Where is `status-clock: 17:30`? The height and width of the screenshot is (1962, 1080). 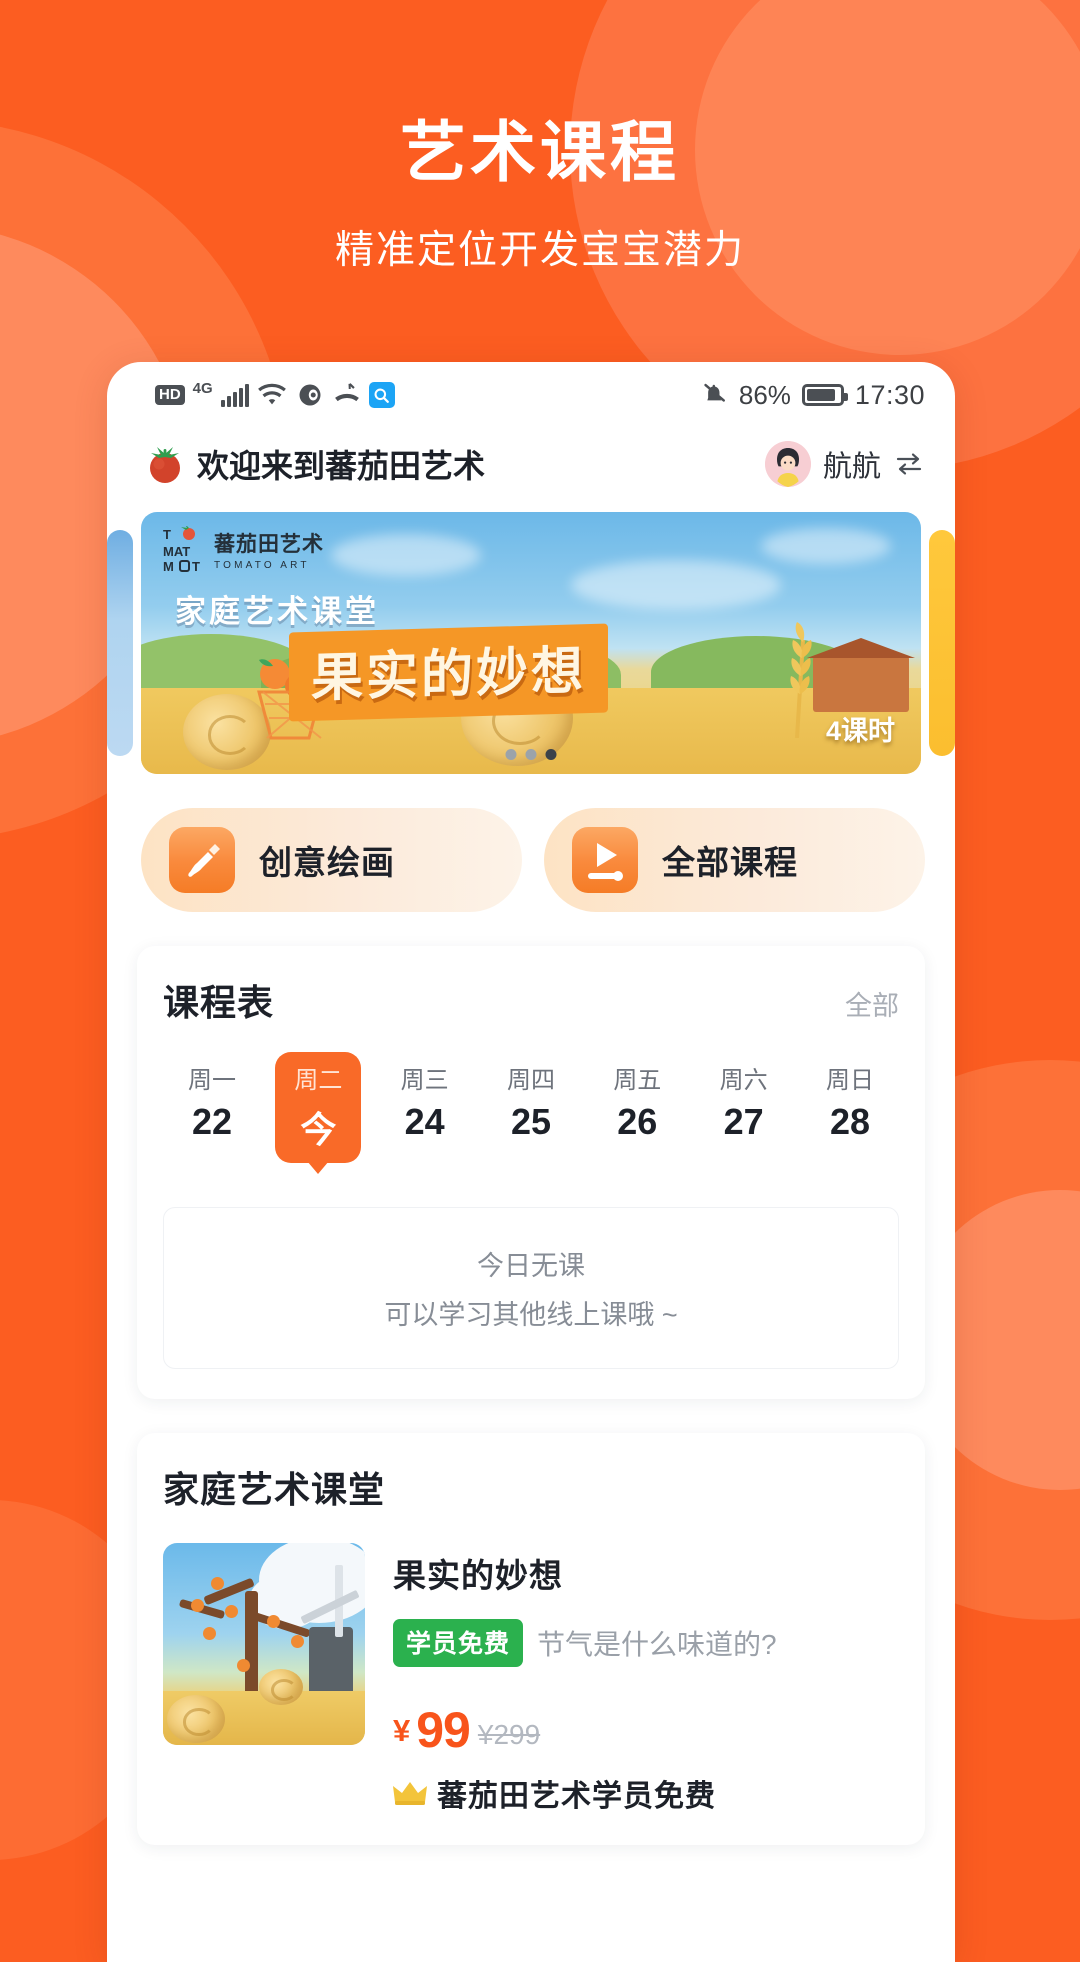
status-clock: 17:30 is located at coordinates (889, 394).